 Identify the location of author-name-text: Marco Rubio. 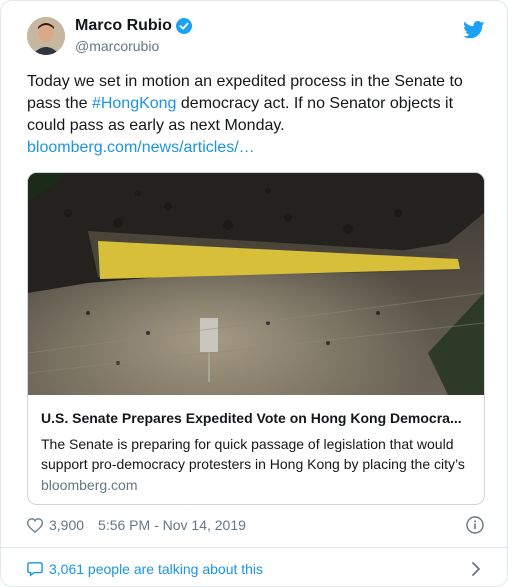
(123, 26).